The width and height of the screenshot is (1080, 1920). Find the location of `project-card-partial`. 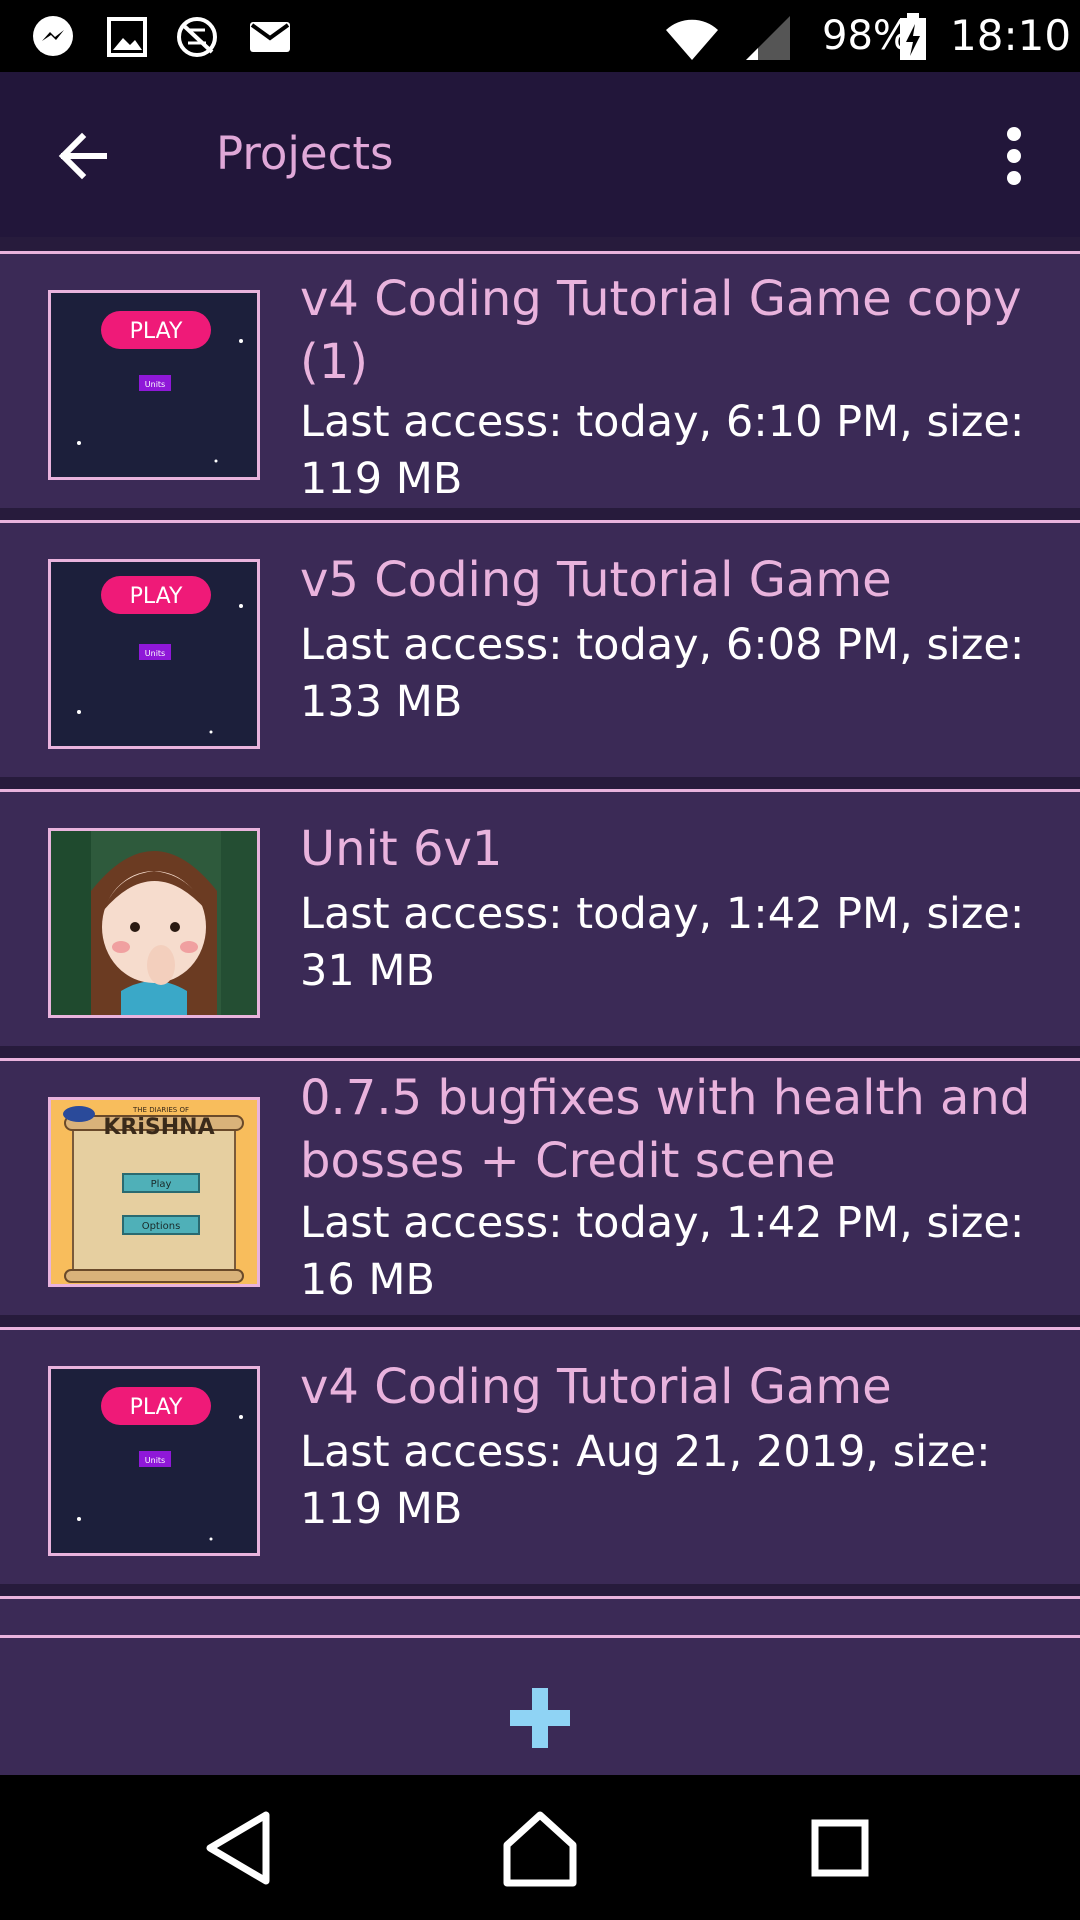

project-card-partial is located at coordinates (540, 1615).